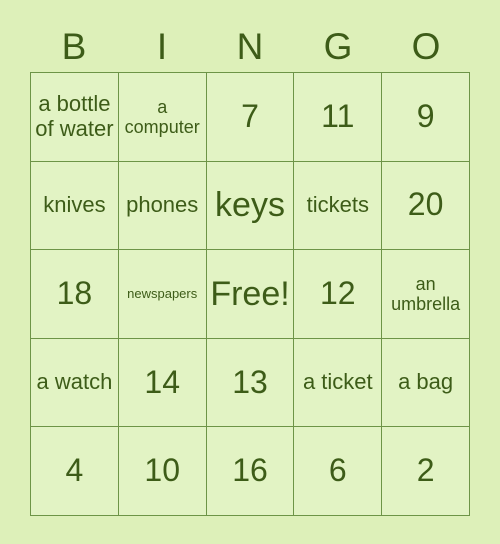  Describe the element at coordinates (338, 46) in the screenshot. I see `bingo-header-letter-g: G` at that location.